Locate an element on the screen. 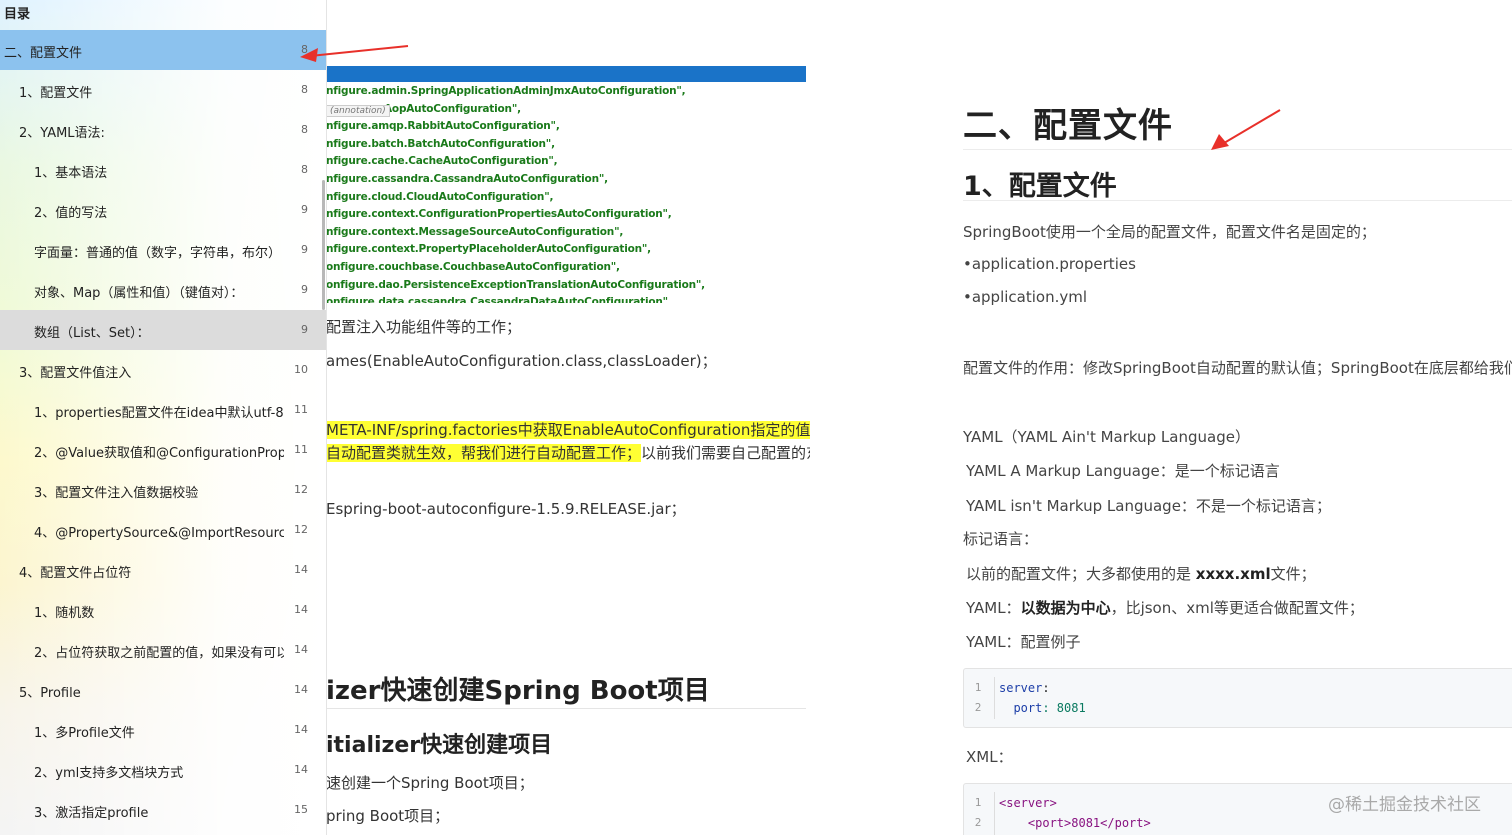 The image size is (1512, 835). yaml-value: : 8081 is located at coordinates (1064, 708).